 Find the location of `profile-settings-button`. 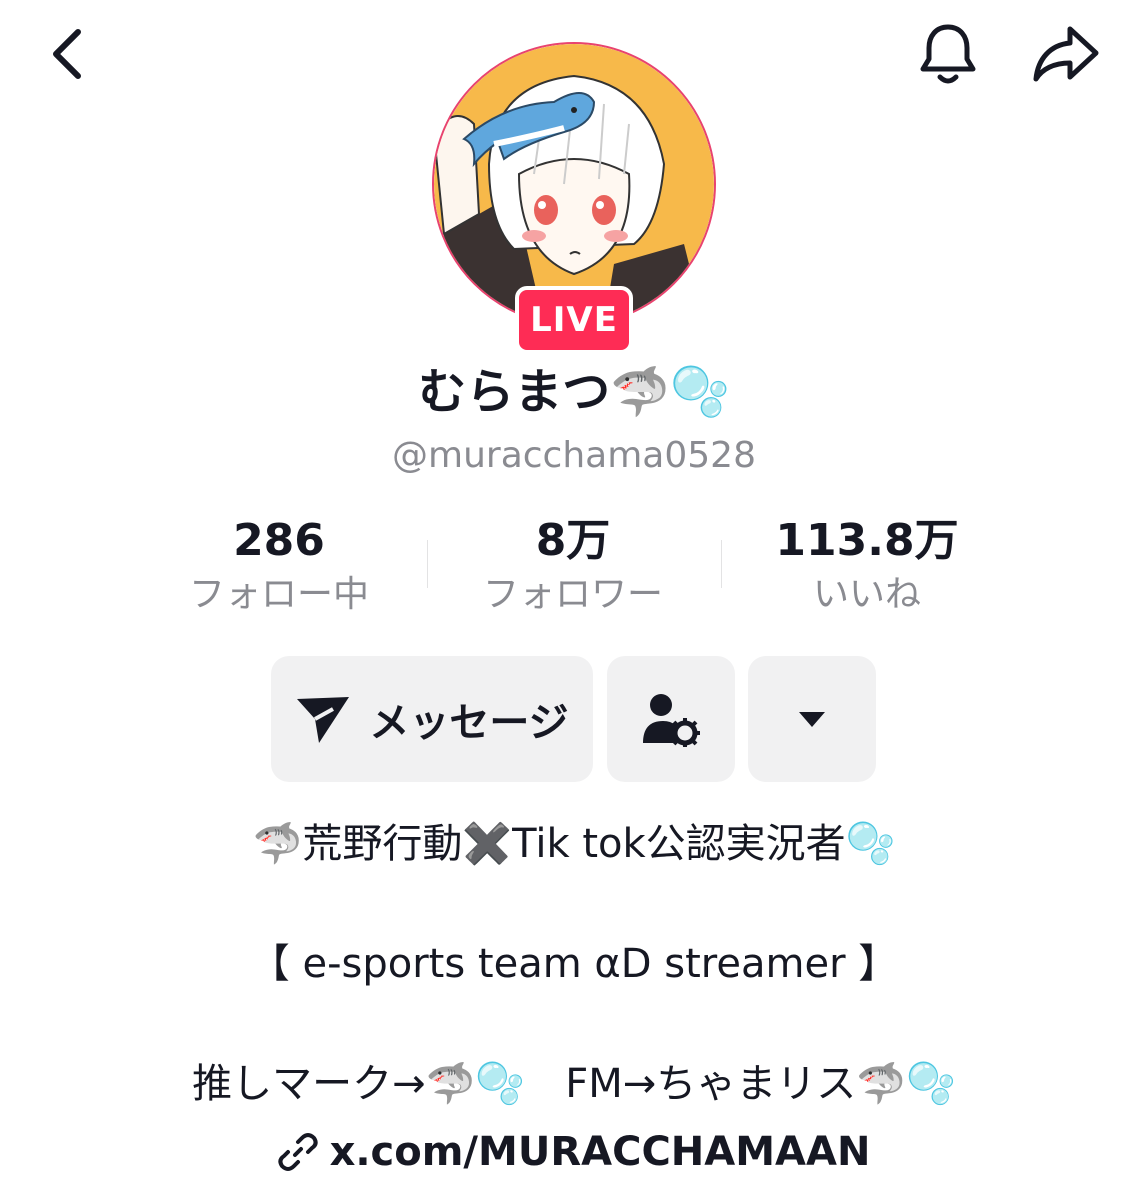

profile-settings-button is located at coordinates (671, 719).